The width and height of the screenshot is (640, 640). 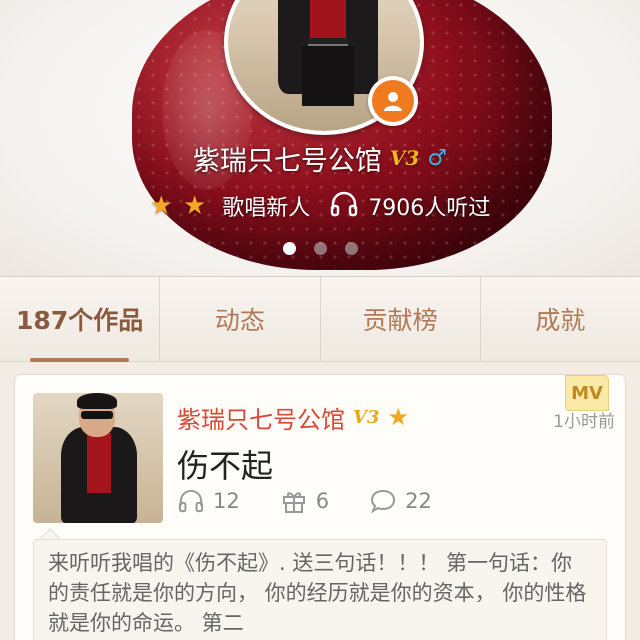 I want to click on tab-achievements: 成就, so click(x=560, y=319).